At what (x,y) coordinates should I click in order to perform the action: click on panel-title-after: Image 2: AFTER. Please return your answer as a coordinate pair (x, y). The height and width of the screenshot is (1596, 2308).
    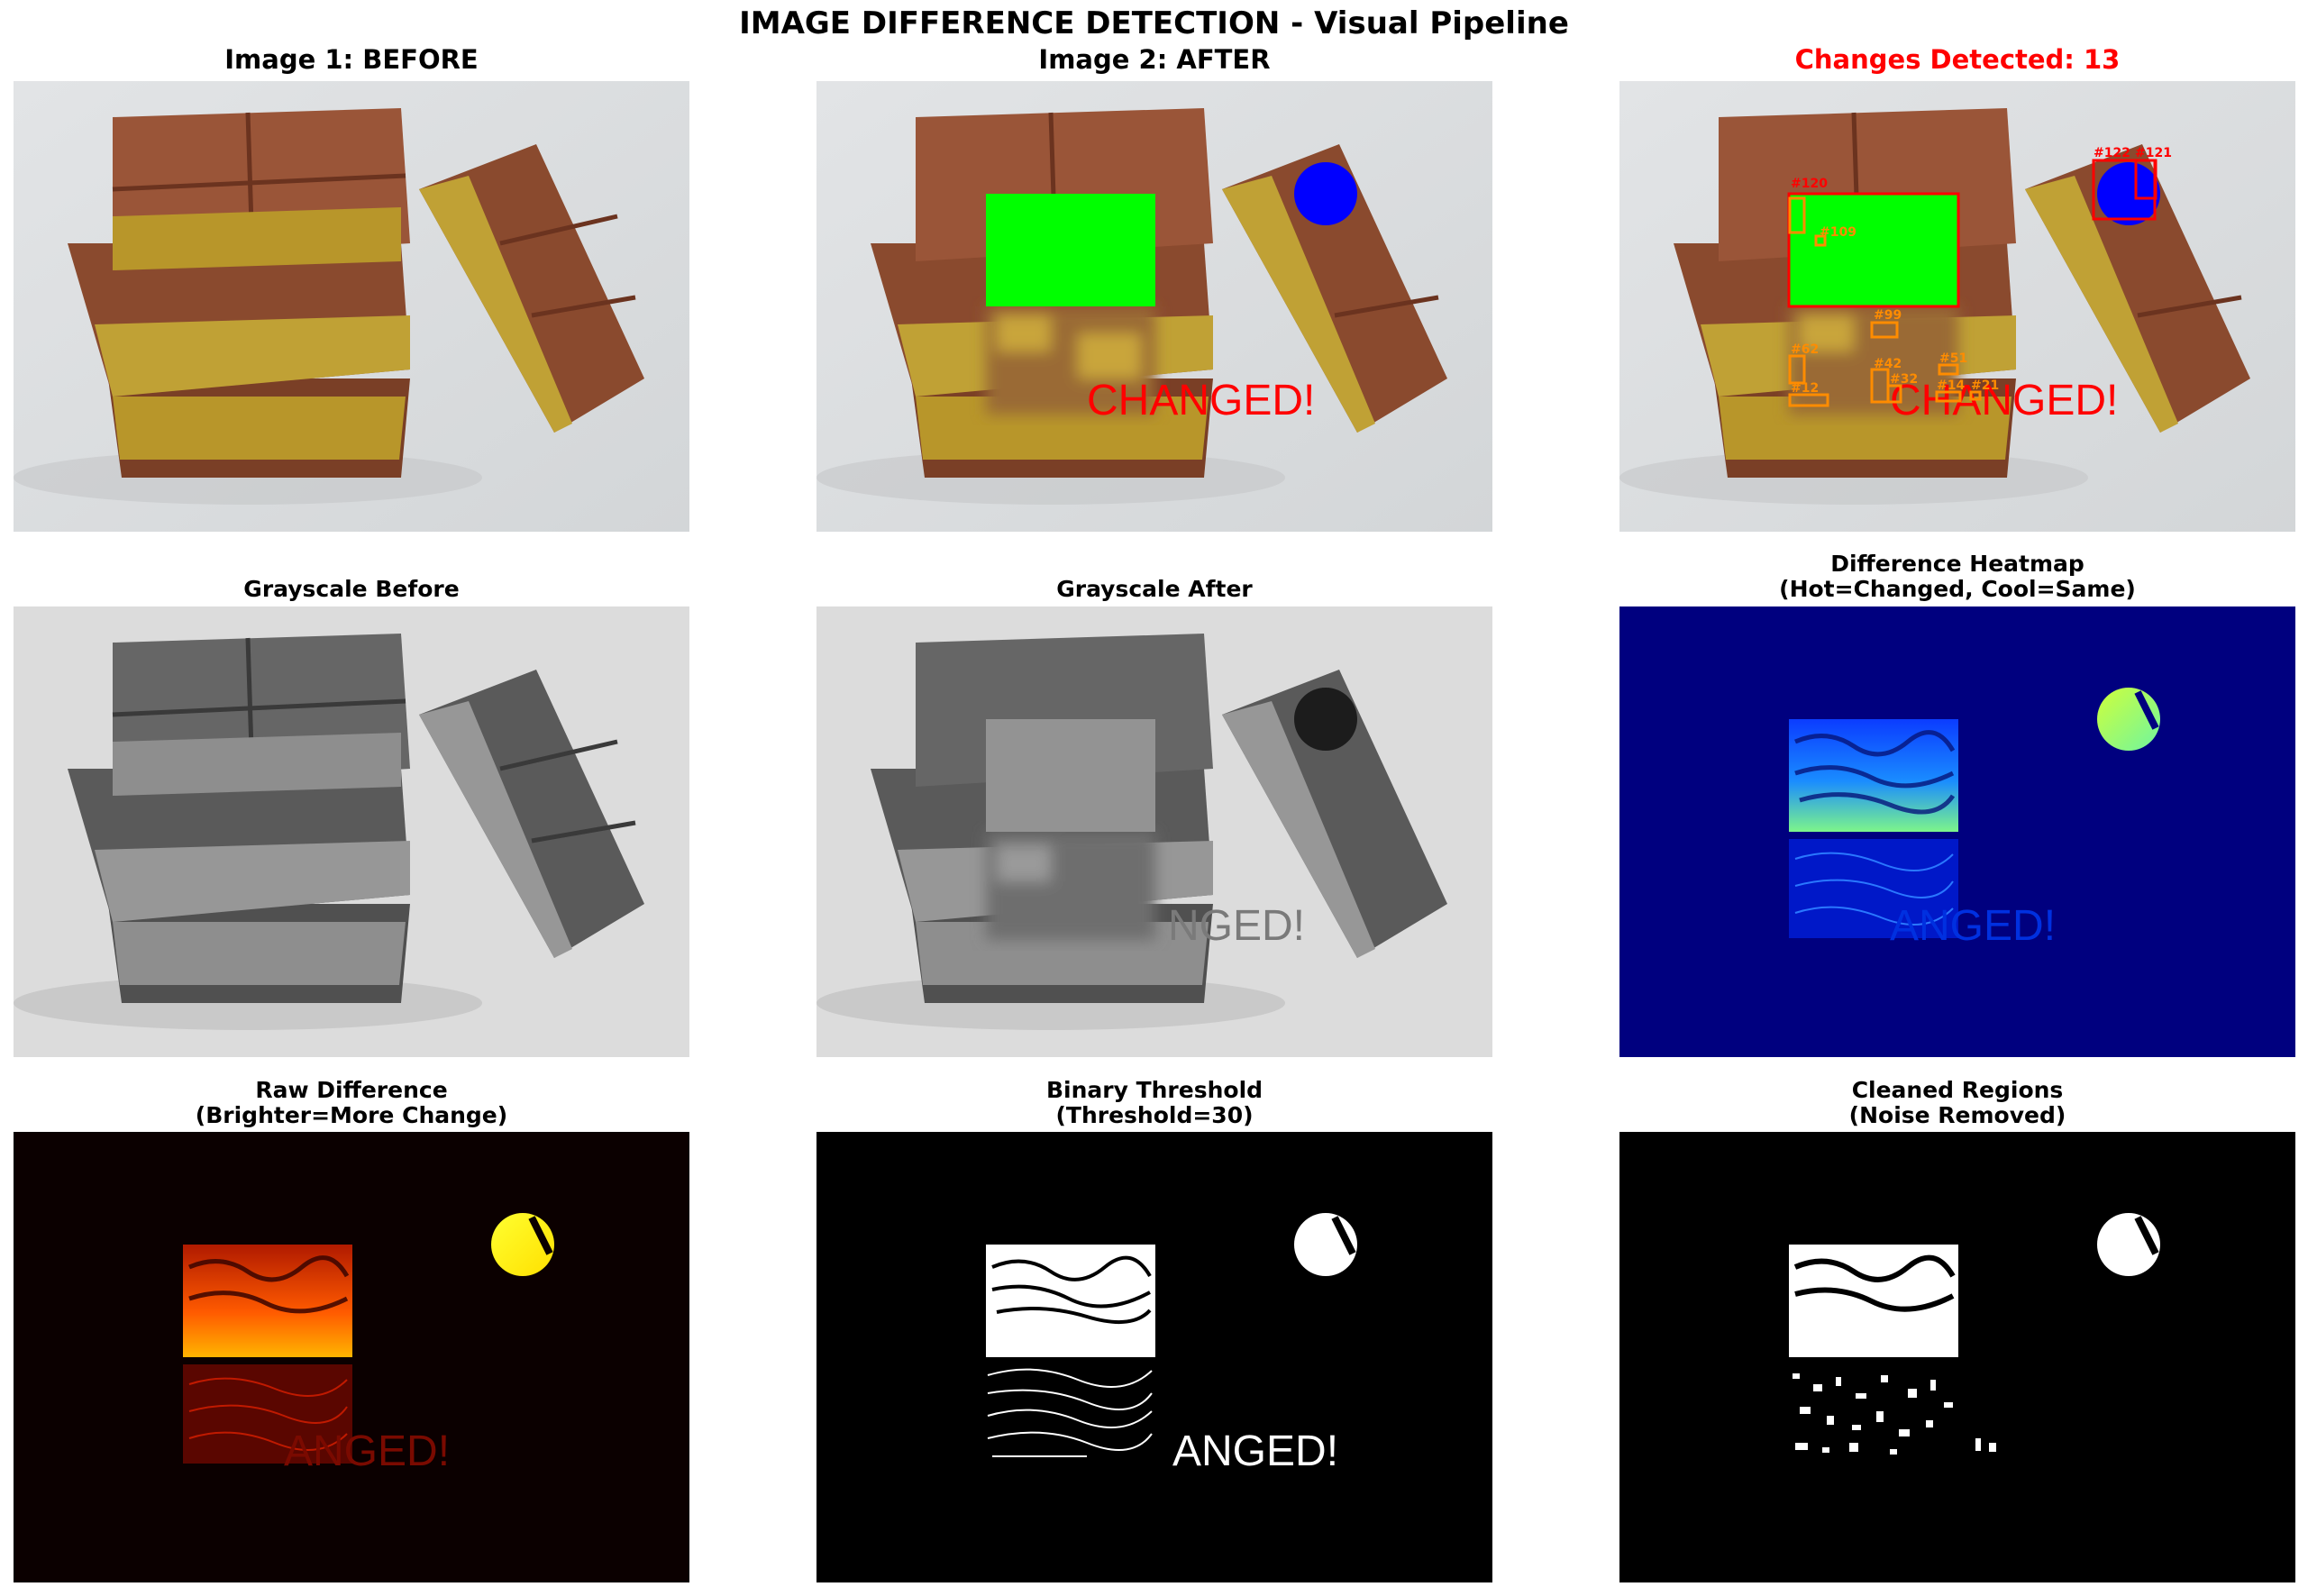
    Looking at the image, I should click on (1154, 60).